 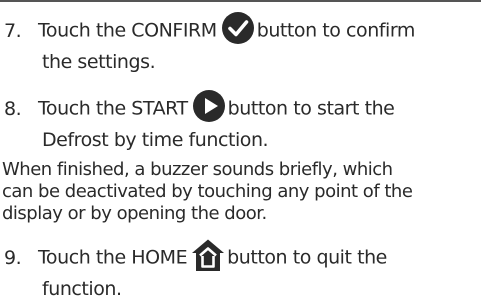 What do you see at coordinates (307, 257) in the screenshot?
I see `step-9-text-after: button to quit the` at bounding box center [307, 257].